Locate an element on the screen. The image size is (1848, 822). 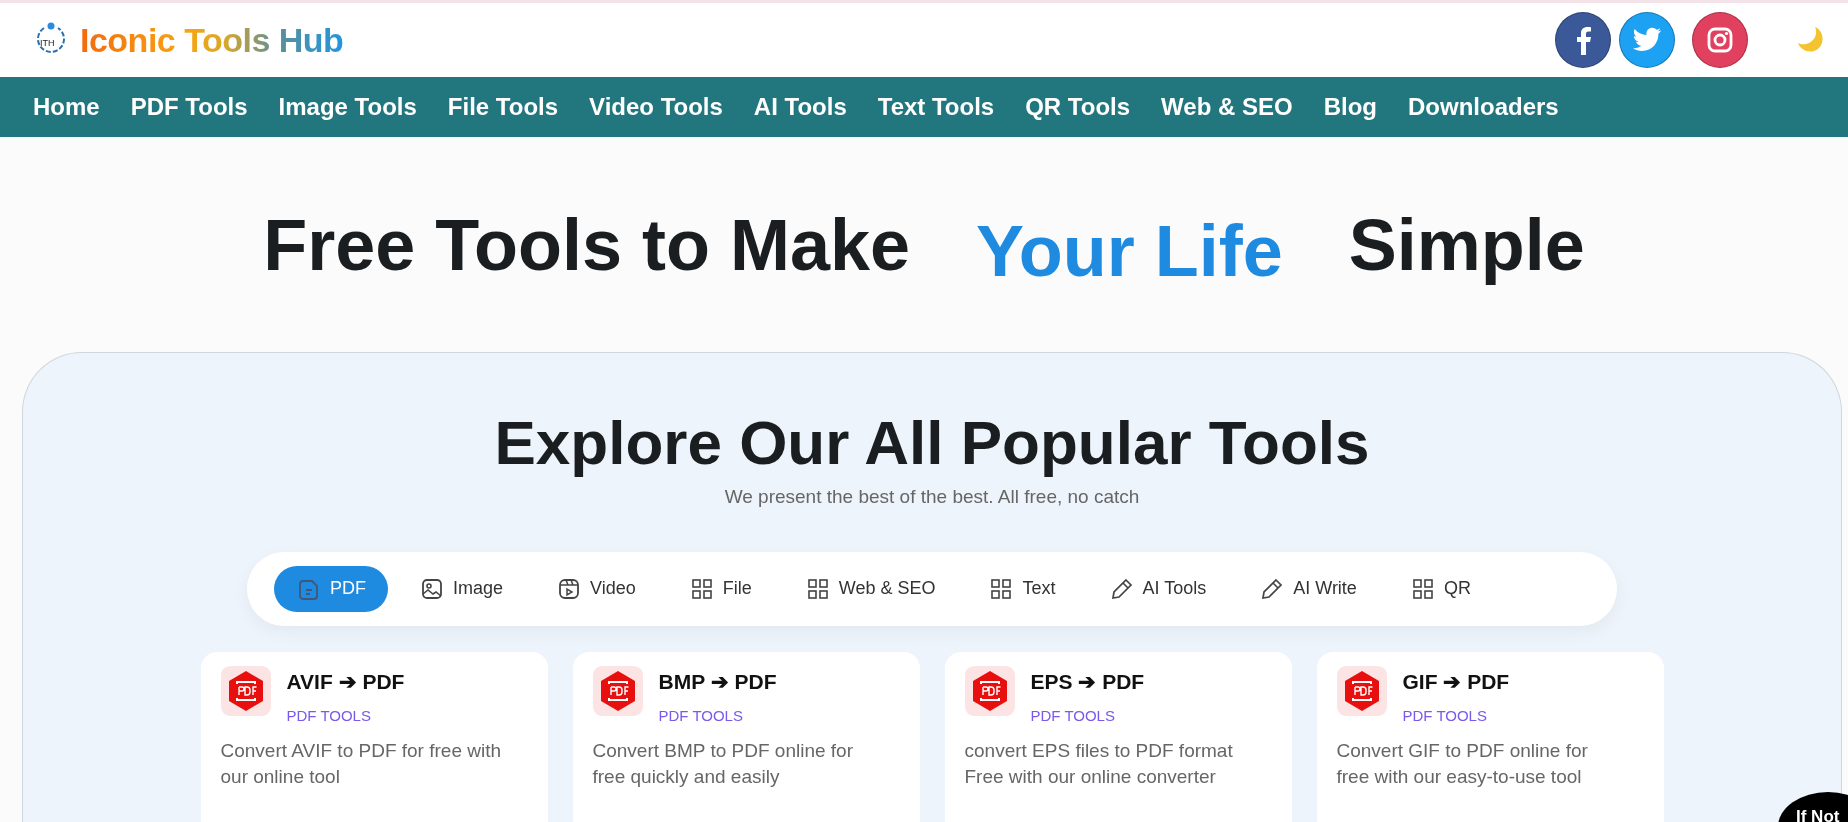
tool-description: Convert AVIF to PDF for free with our online tool is located at coordinates (361, 764).